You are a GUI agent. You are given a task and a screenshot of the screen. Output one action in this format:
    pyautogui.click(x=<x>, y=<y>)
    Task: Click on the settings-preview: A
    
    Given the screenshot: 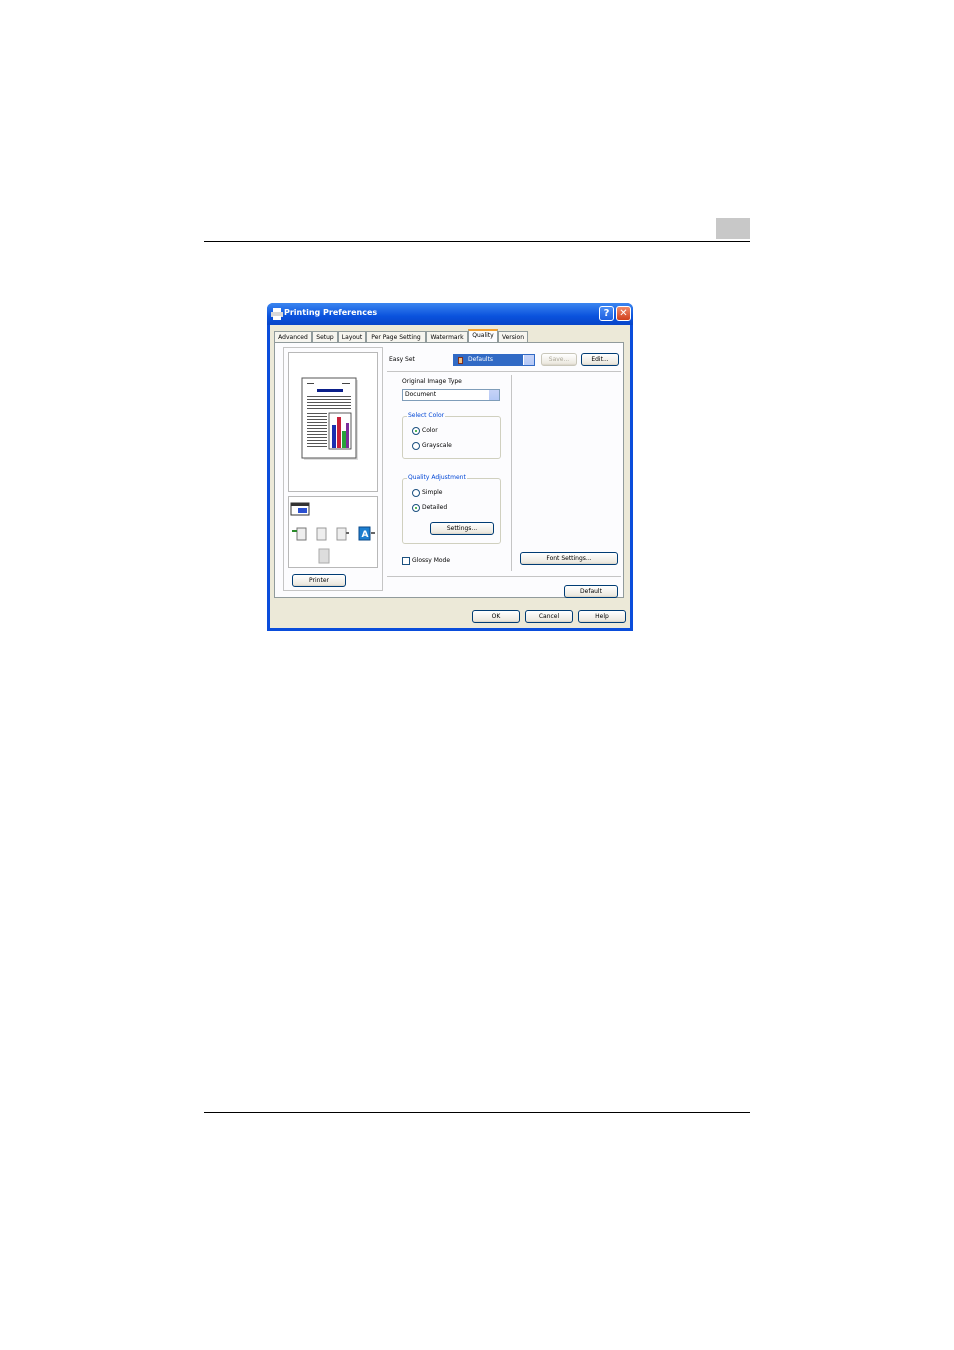 What is the action you would take?
    pyautogui.click(x=333, y=532)
    